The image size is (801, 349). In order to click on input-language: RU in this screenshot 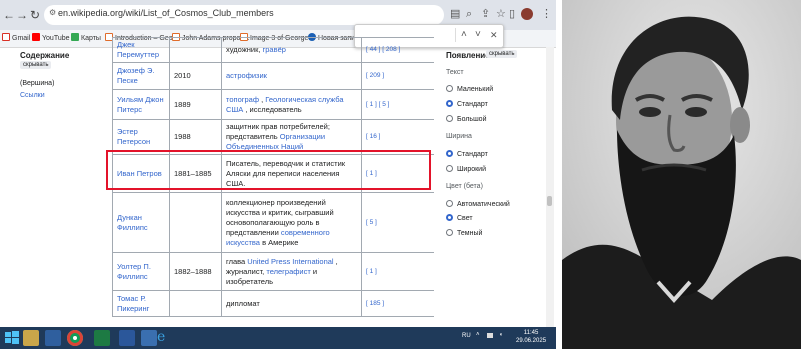, I will do `click(466, 336)`.